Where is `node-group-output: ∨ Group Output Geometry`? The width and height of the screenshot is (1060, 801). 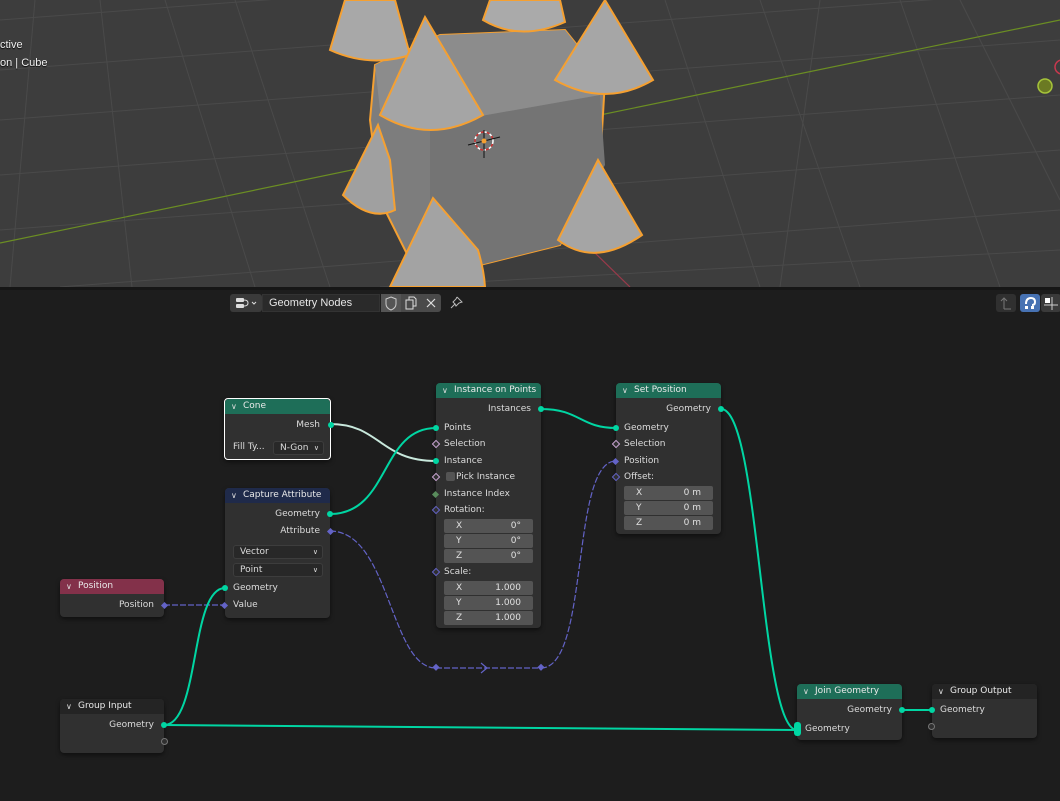 node-group-output: ∨ Group Output Geometry is located at coordinates (982, 711).